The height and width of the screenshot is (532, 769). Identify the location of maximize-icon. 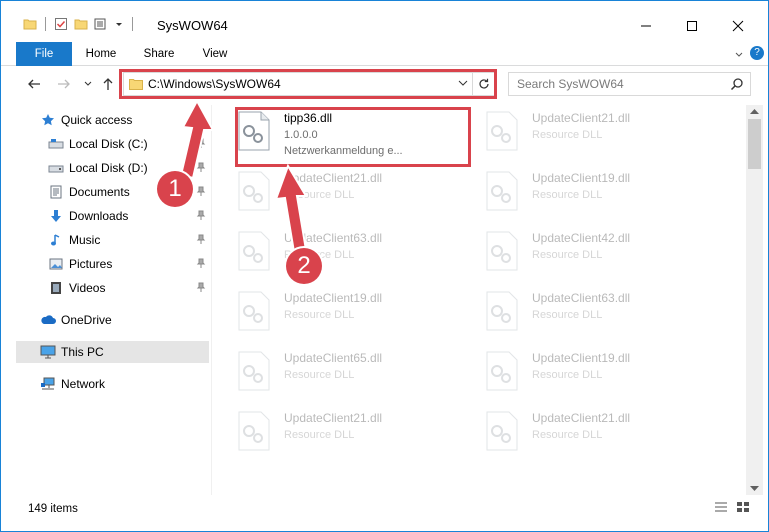
(692, 26).